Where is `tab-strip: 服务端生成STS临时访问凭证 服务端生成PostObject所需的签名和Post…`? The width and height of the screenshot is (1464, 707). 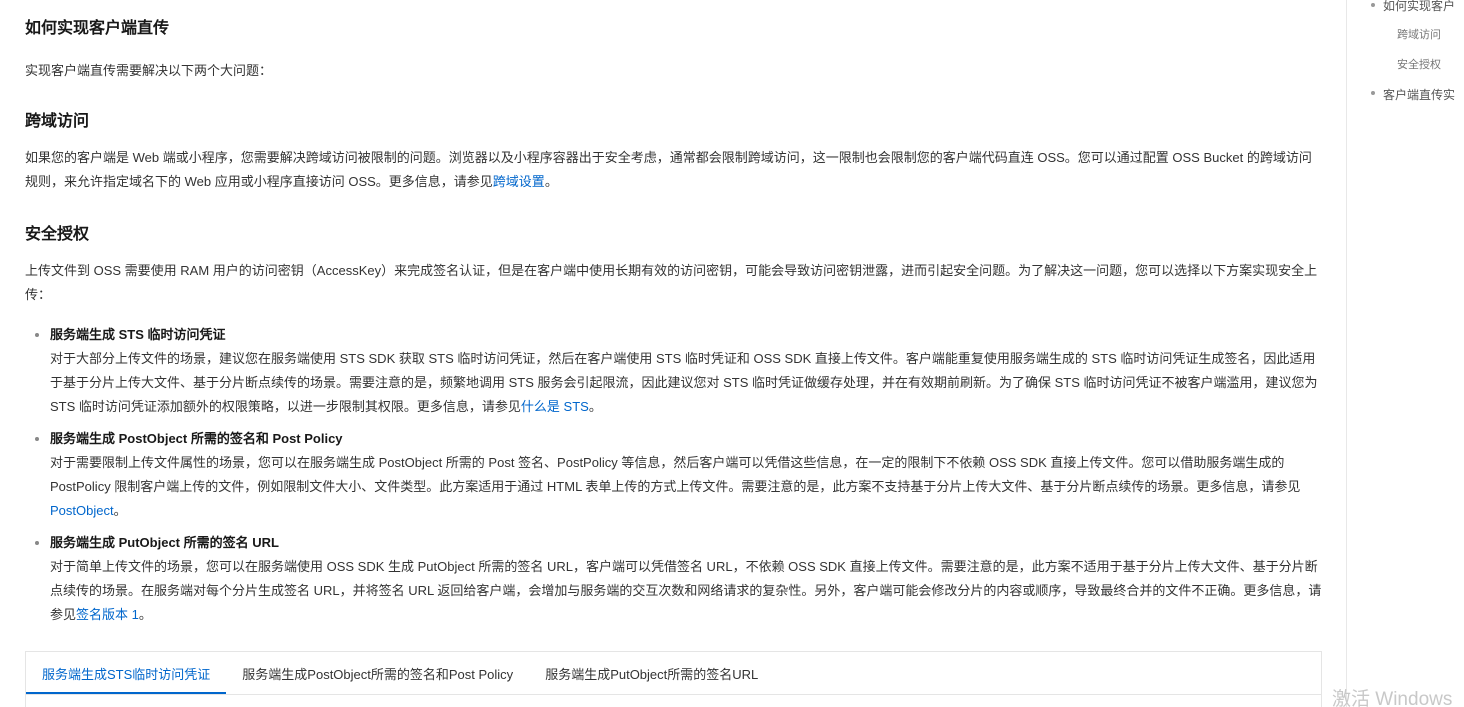
tab-strip: 服务端生成STS临时访问凭证 服务端生成PostObject所需的签名和Post… is located at coordinates (400, 673).